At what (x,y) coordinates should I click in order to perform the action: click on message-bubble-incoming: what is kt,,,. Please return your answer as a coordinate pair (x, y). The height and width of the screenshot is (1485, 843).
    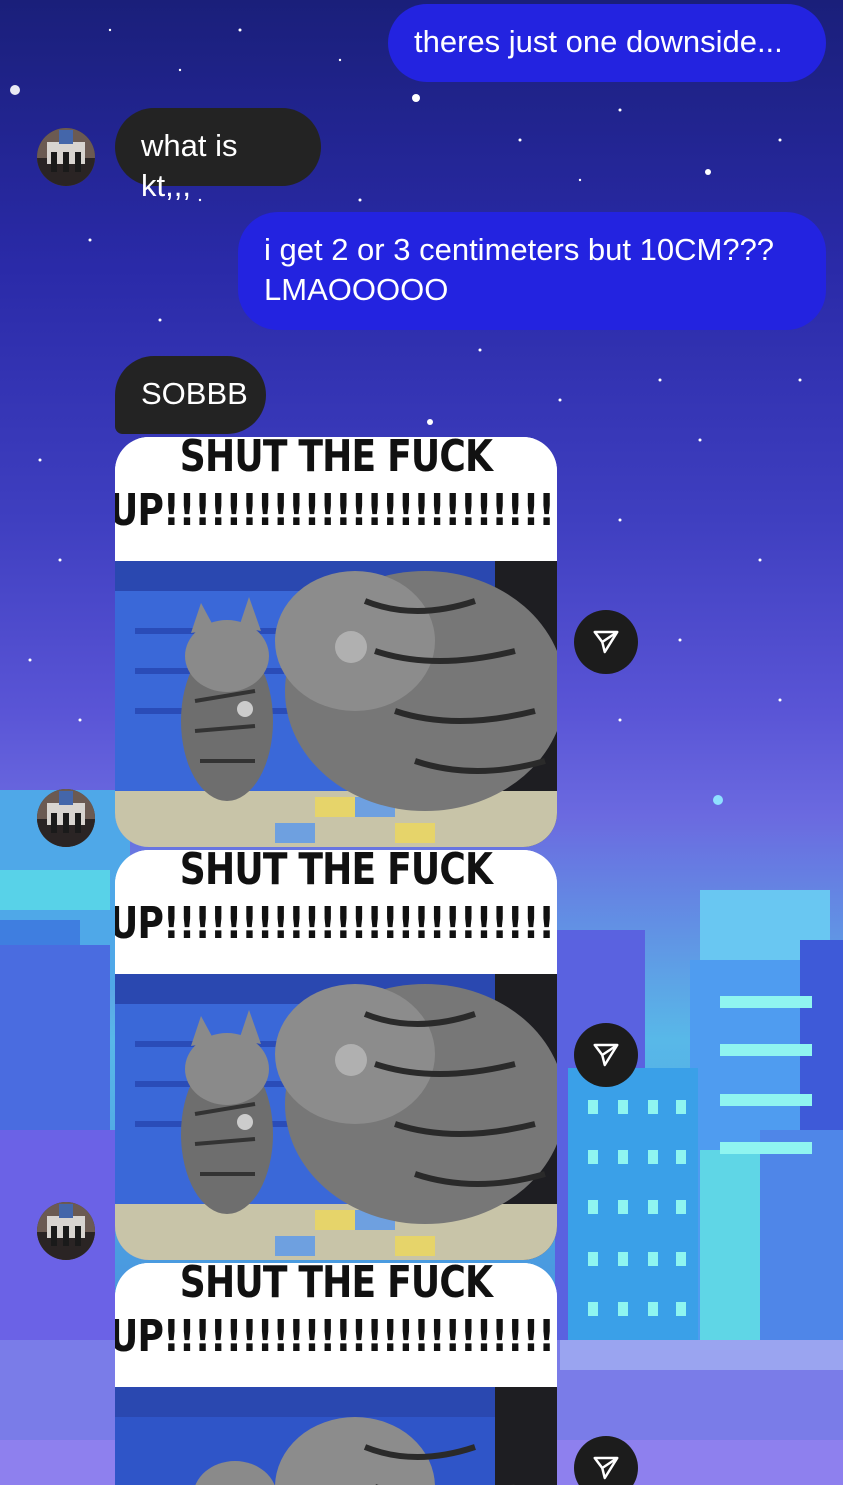
    Looking at the image, I should click on (218, 155).